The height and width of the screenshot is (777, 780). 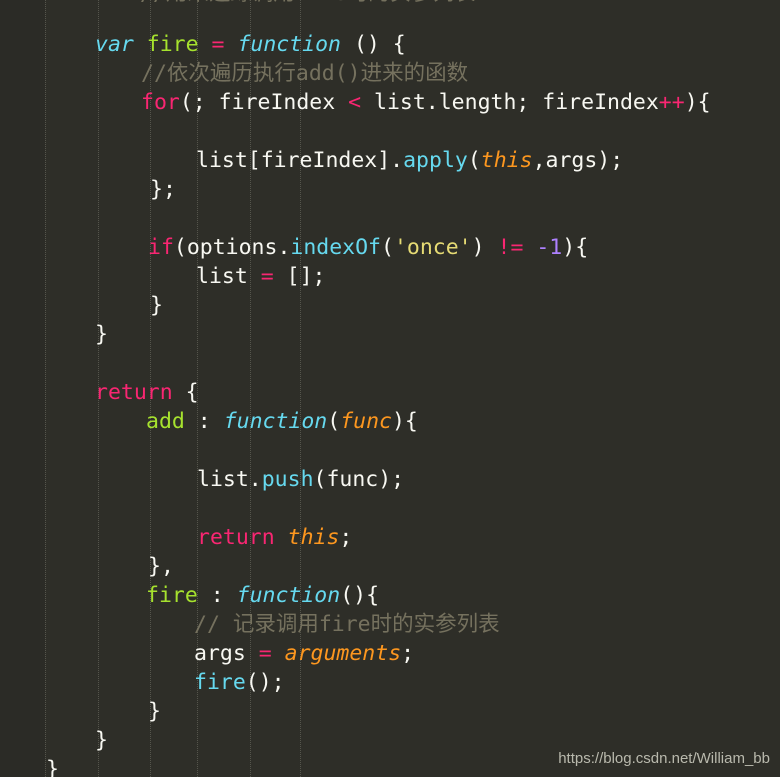 I want to click on code-line-20: }, so click(x=29, y=766).